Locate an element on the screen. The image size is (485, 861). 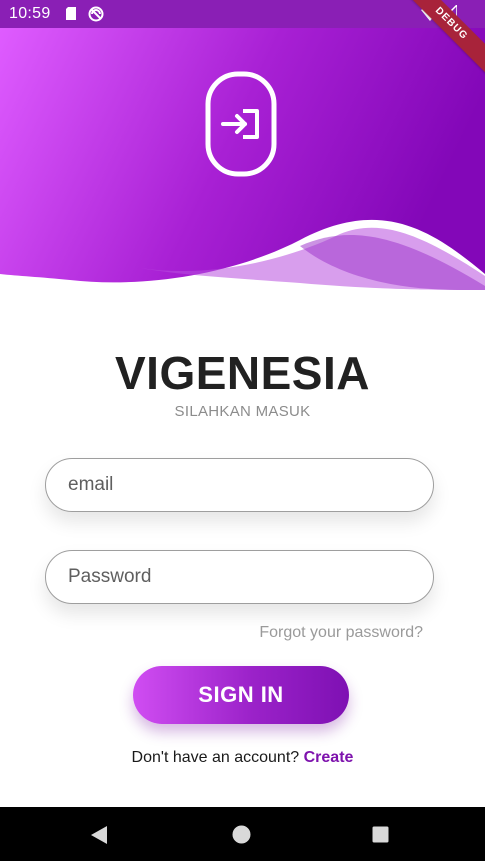
create-account-link: Create is located at coordinates (329, 757).